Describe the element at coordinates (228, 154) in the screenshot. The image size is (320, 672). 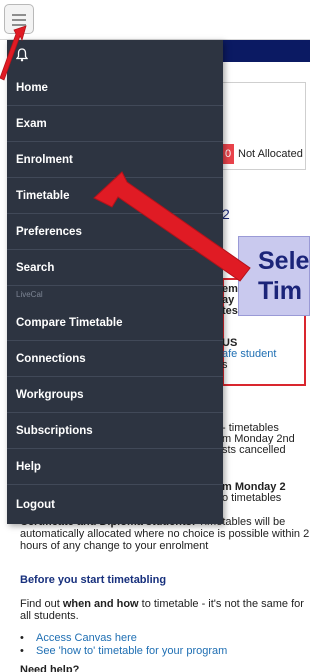
I see `allocation-count-badge: 0` at that location.